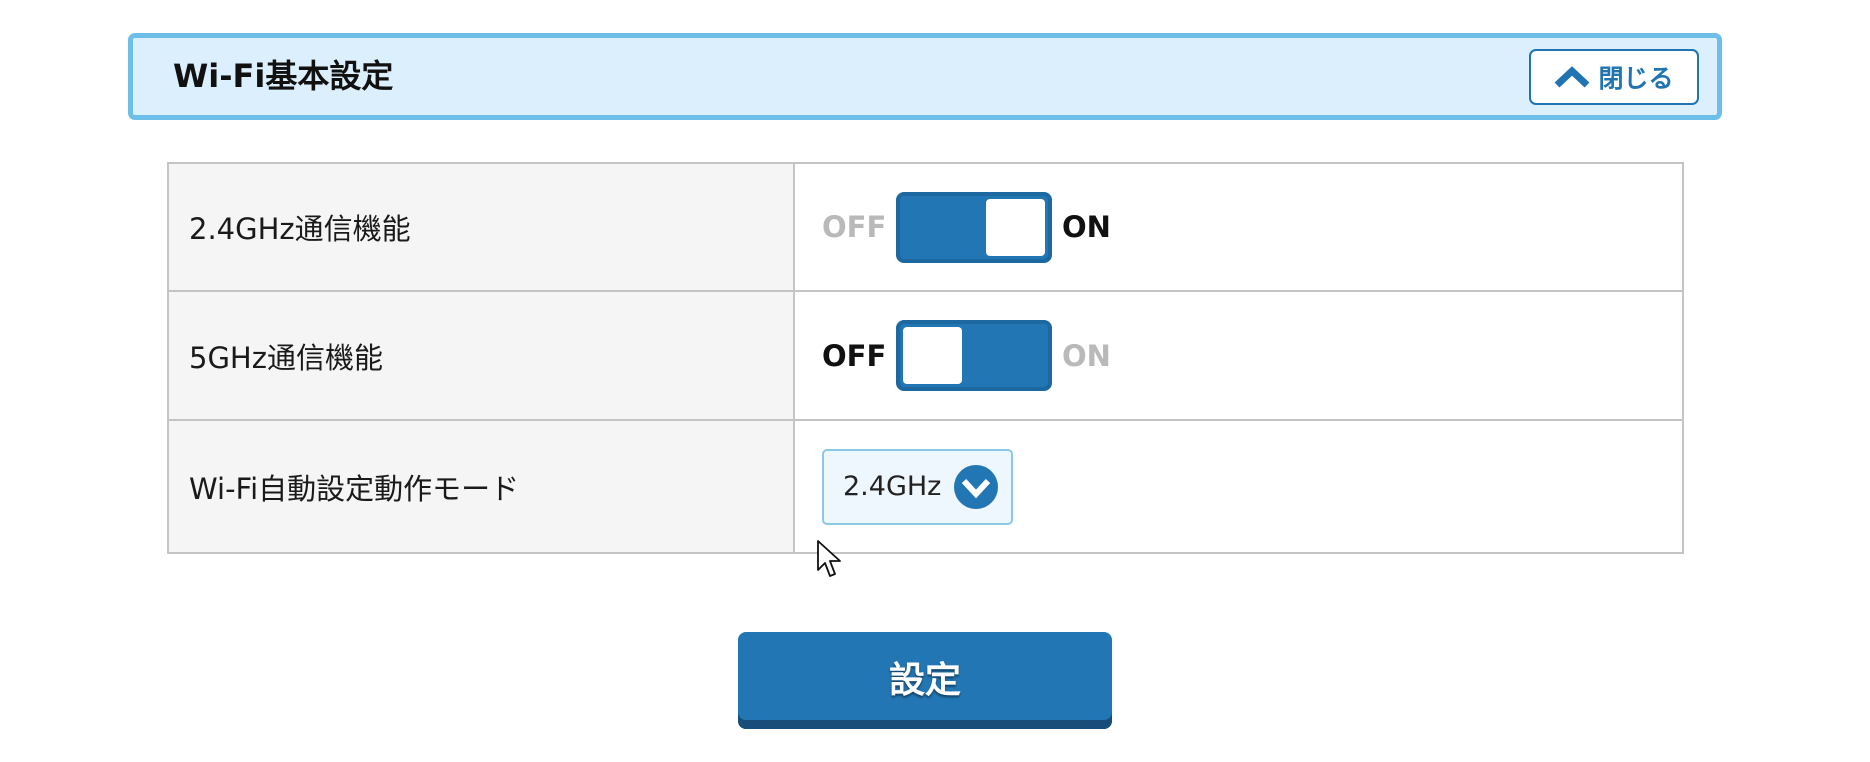 This screenshot has width=1870, height=762. I want to click on toggle-5ghz: OFF ON, so click(1252, 355).